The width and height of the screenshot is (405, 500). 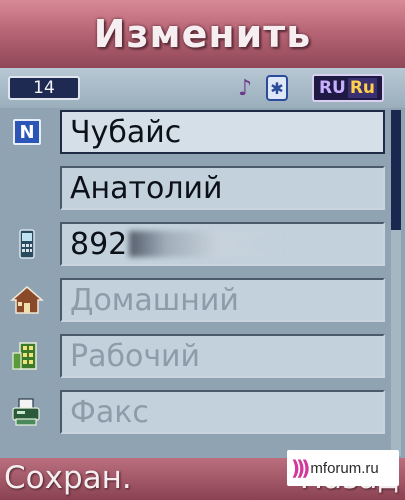 I want to click on fax-row: Факс, so click(x=202, y=412).